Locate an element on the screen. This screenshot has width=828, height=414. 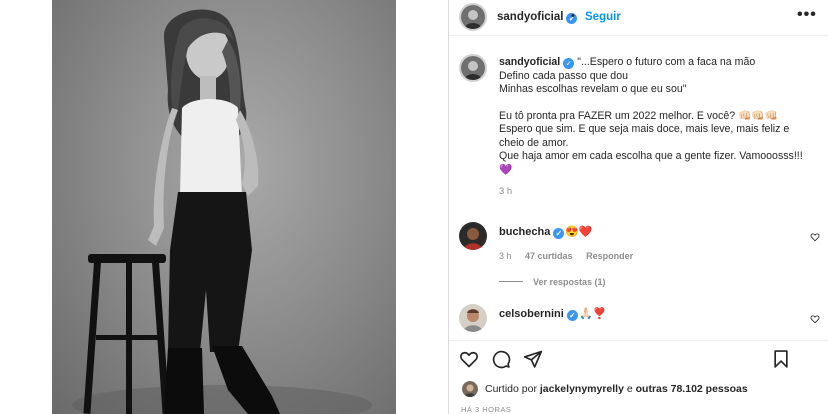
caption-text: "...Espero o futuro com a faca na mão is located at coordinates (666, 62).